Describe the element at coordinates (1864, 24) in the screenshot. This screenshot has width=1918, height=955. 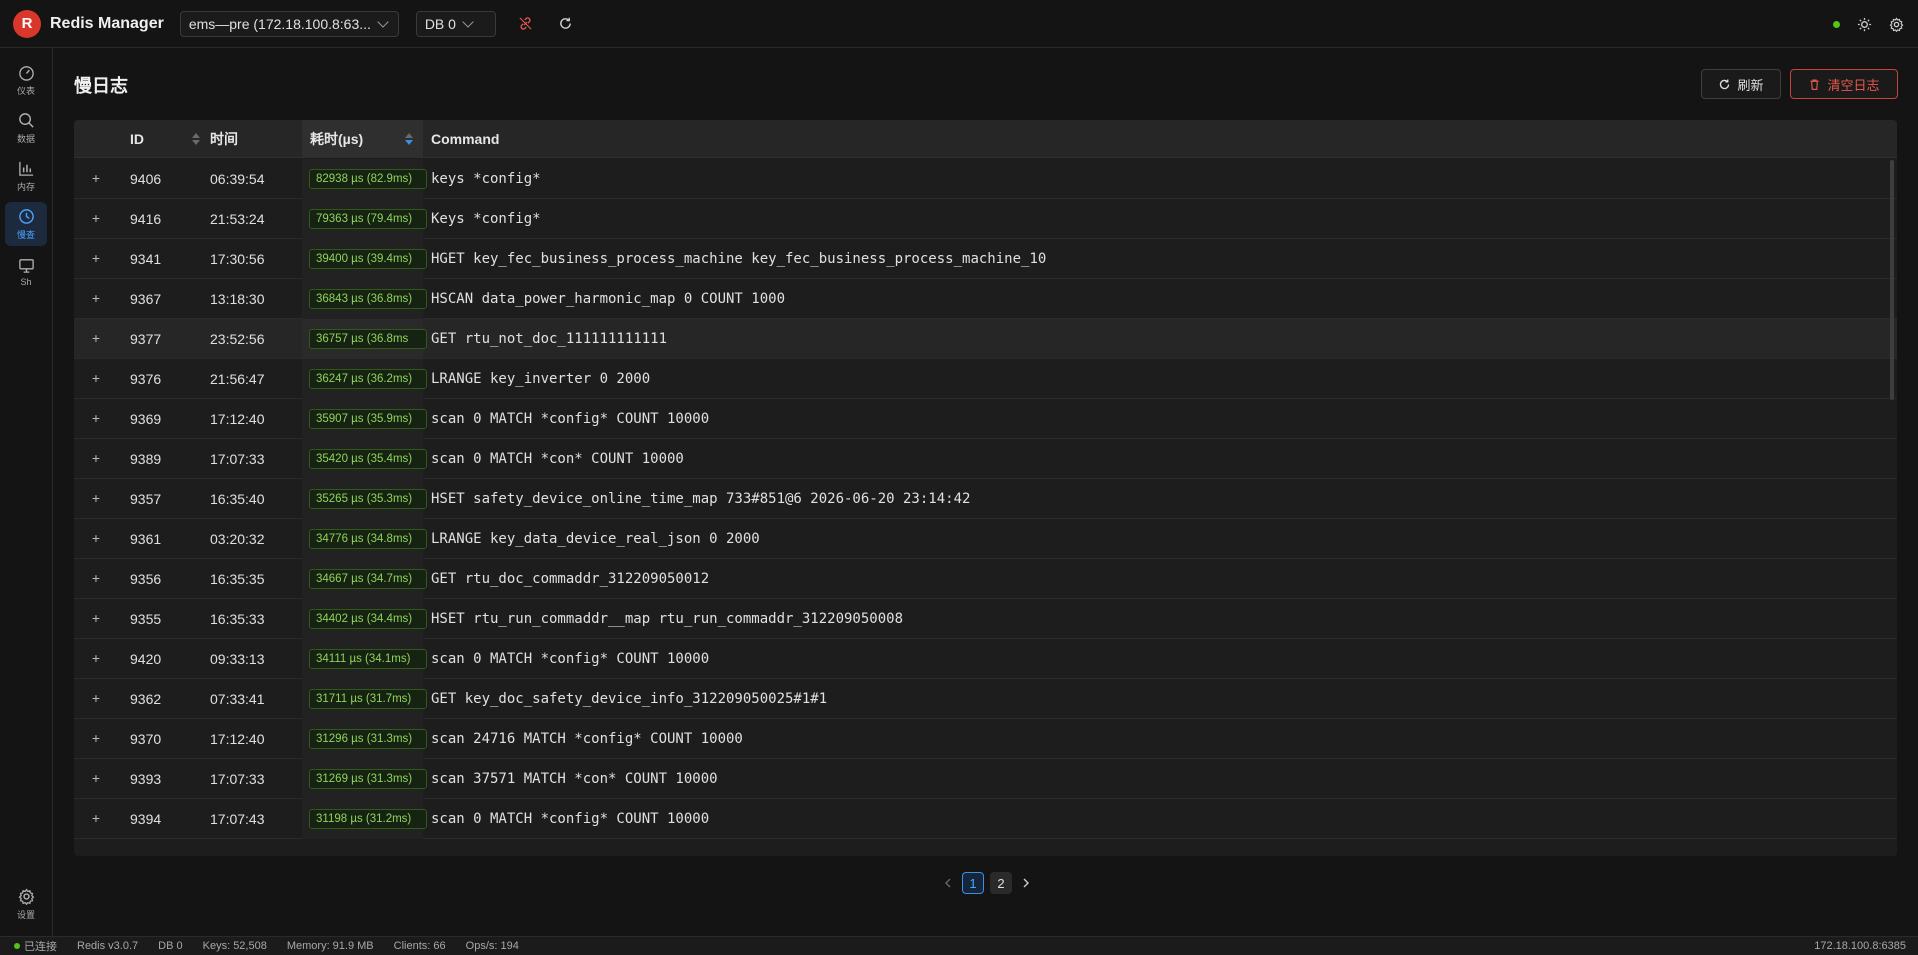
I see `theme-toggle-icon` at that location.